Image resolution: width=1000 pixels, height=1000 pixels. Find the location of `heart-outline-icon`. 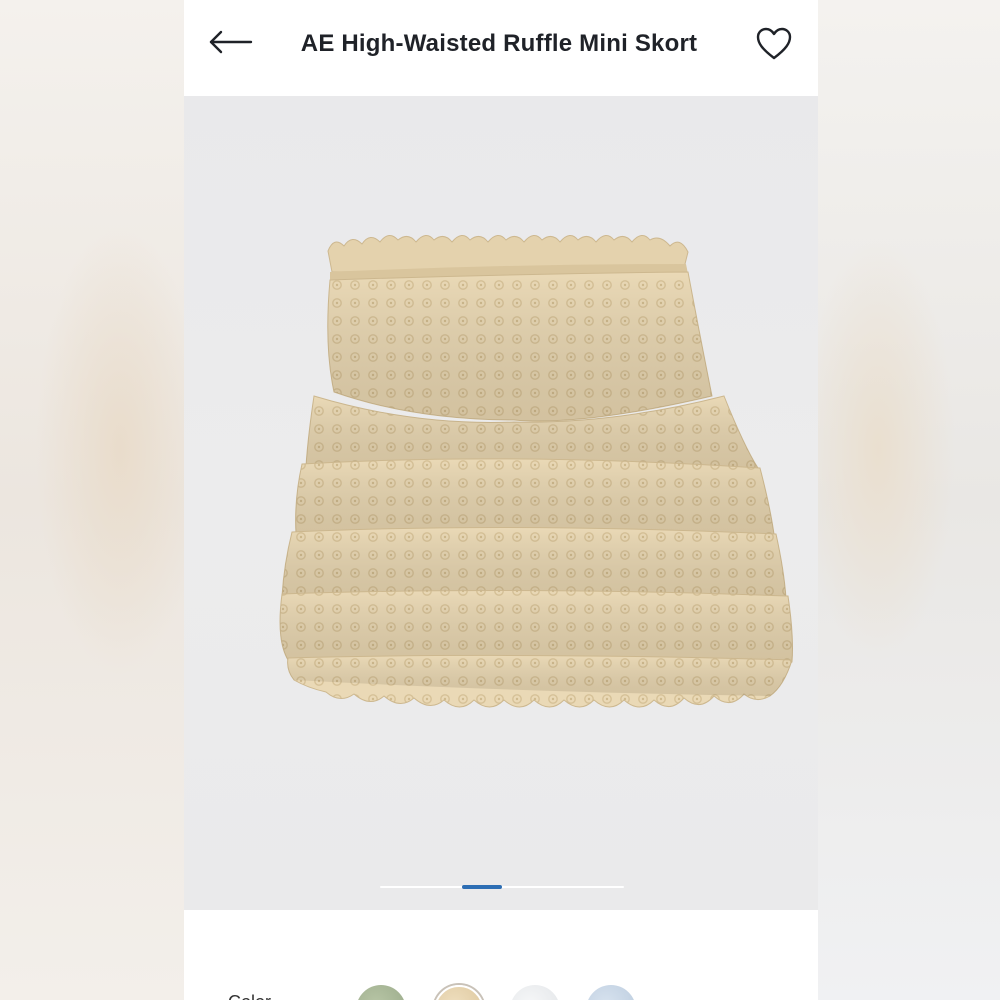

heart-outline-icon is located at coordinates (774, 43).